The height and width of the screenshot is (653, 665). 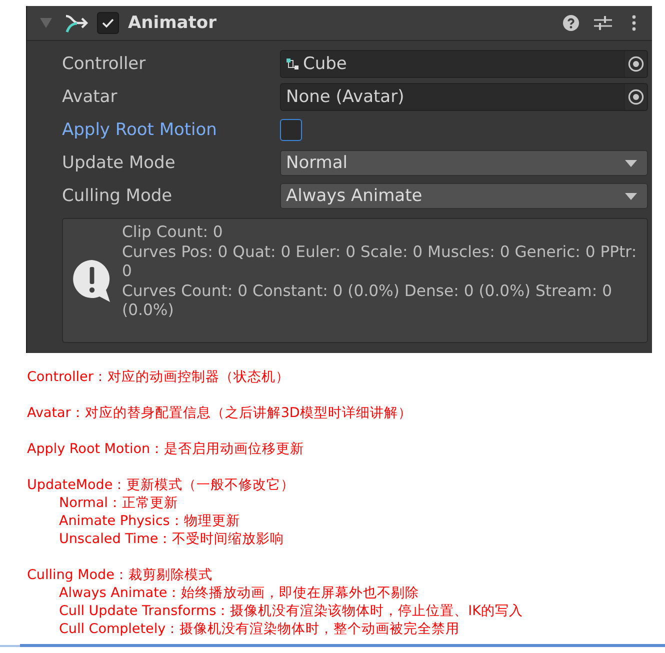 I want to click on note-text: Avatar：对应的替身配置信息（之后讲解3D模型时详细讲解）, so click(x=219, y=413).